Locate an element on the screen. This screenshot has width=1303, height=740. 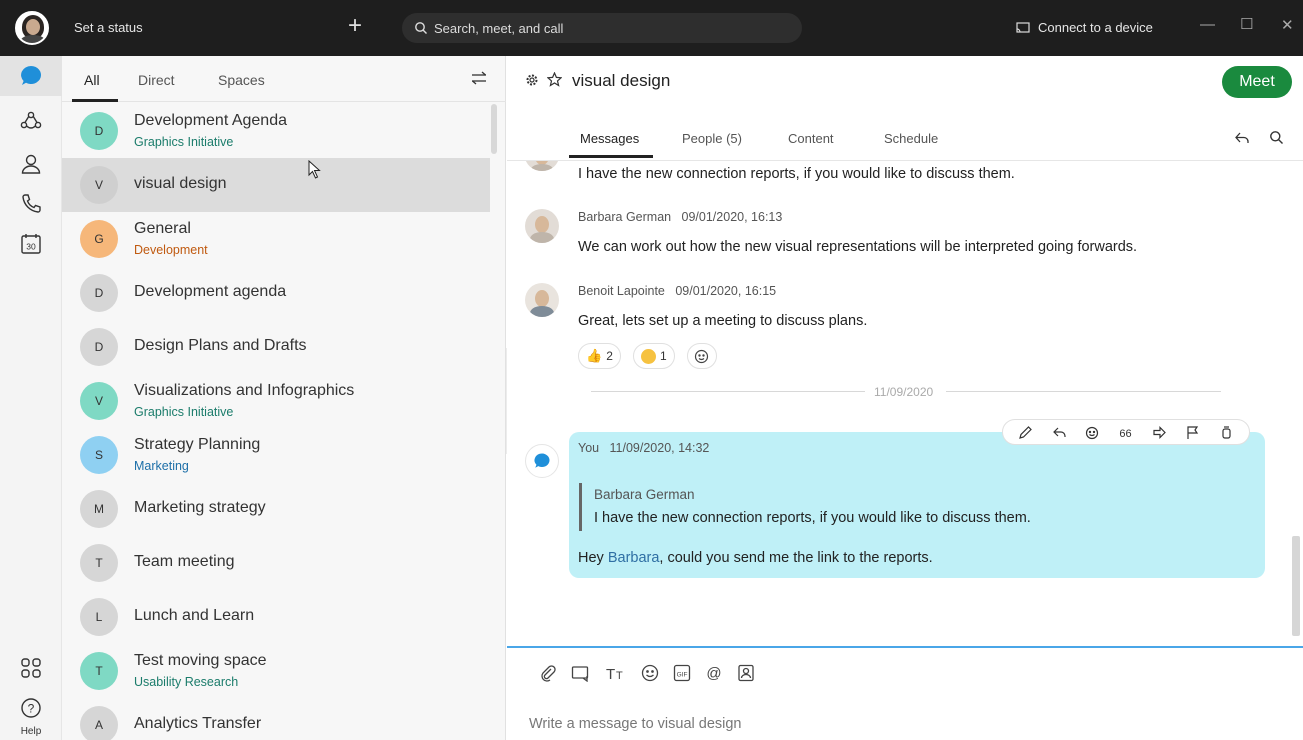
react-icon is located at coordinates (1092, 432).